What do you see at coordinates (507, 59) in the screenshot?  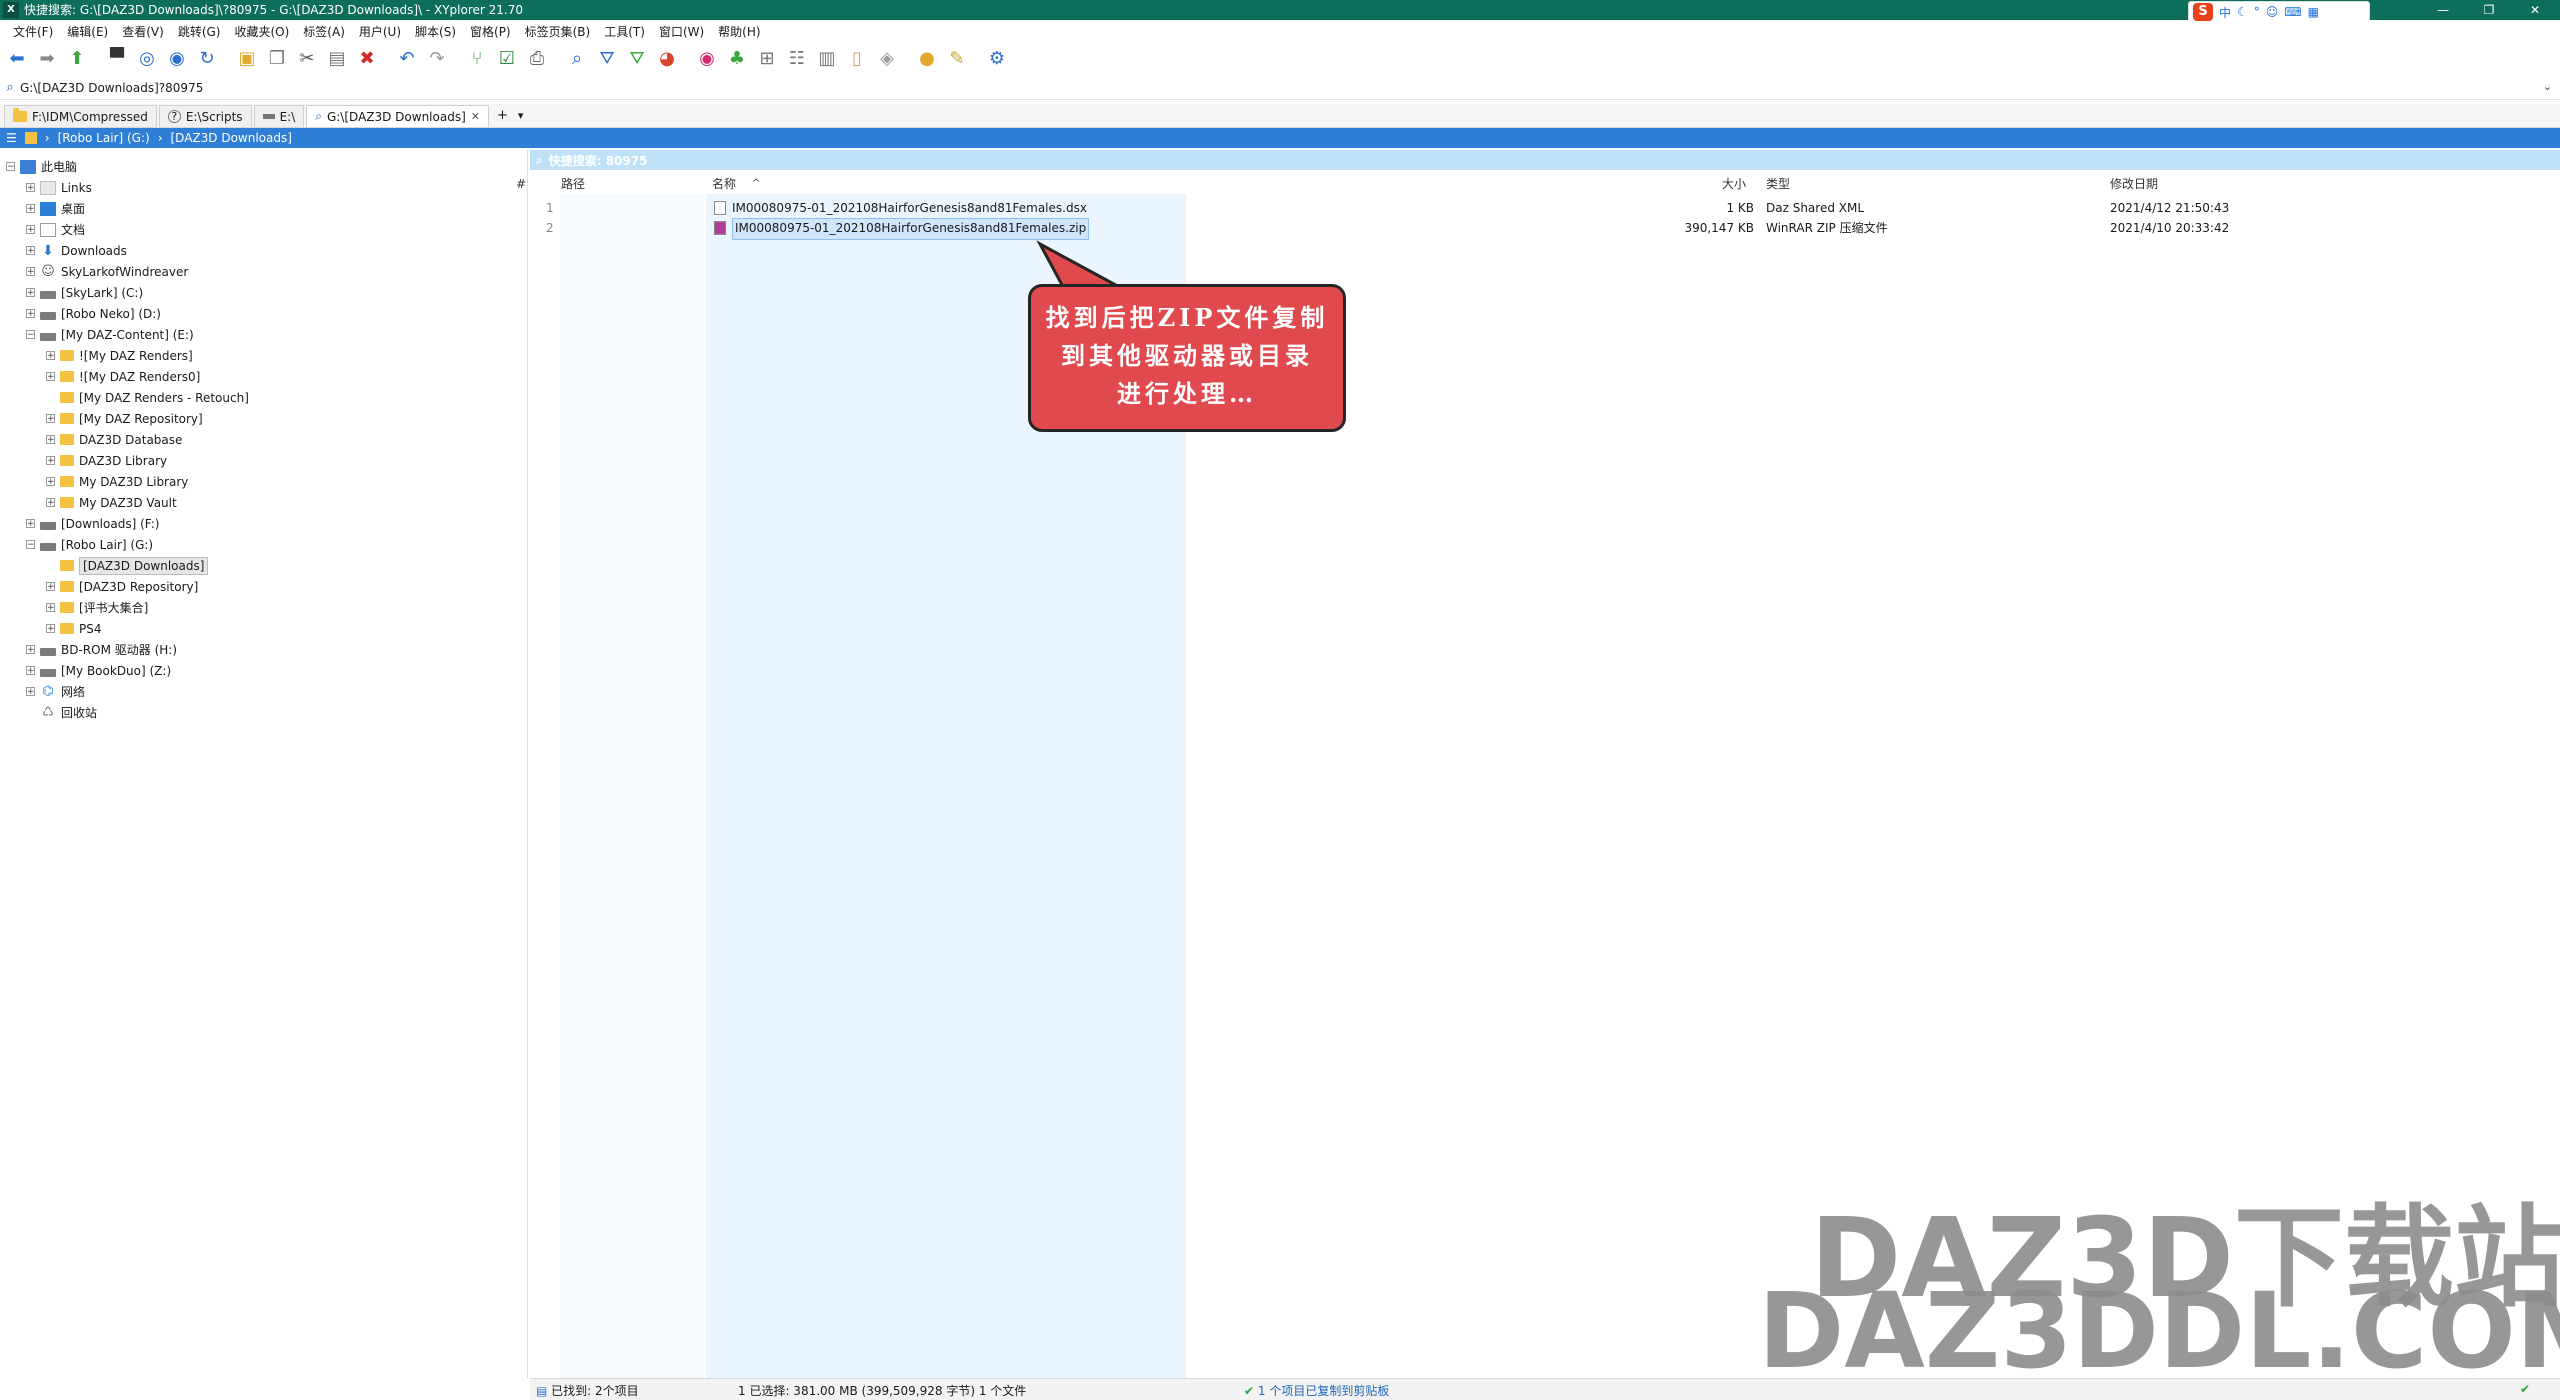 I see `checklist-icon: ☑` at bounding box center [507, 59].